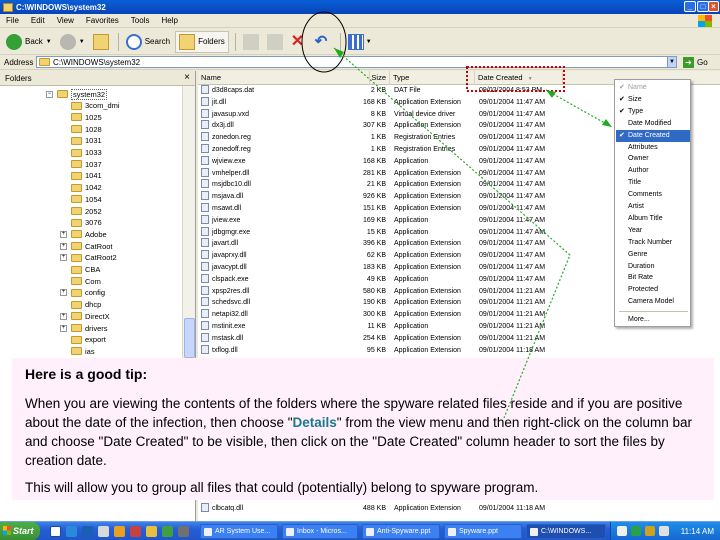 The height and width of the screenshot is (540, 720). Describe the element at coordinates (81, 129) in the screenshot. I see `tree-item: 1028` at that location.